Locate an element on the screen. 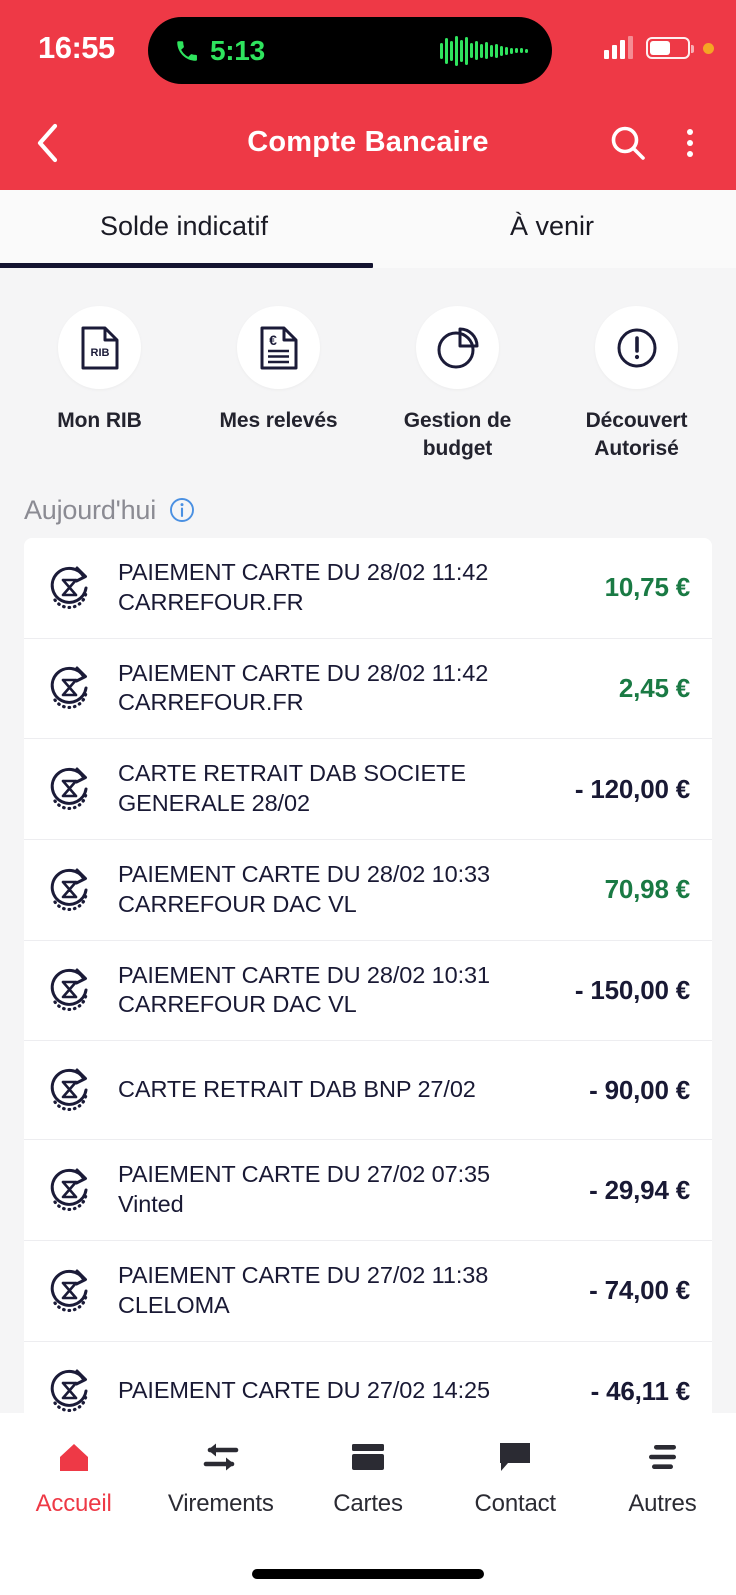 This screenshot has width=736, height=1595. info-circle-icon is located at coordinates (182, 510).